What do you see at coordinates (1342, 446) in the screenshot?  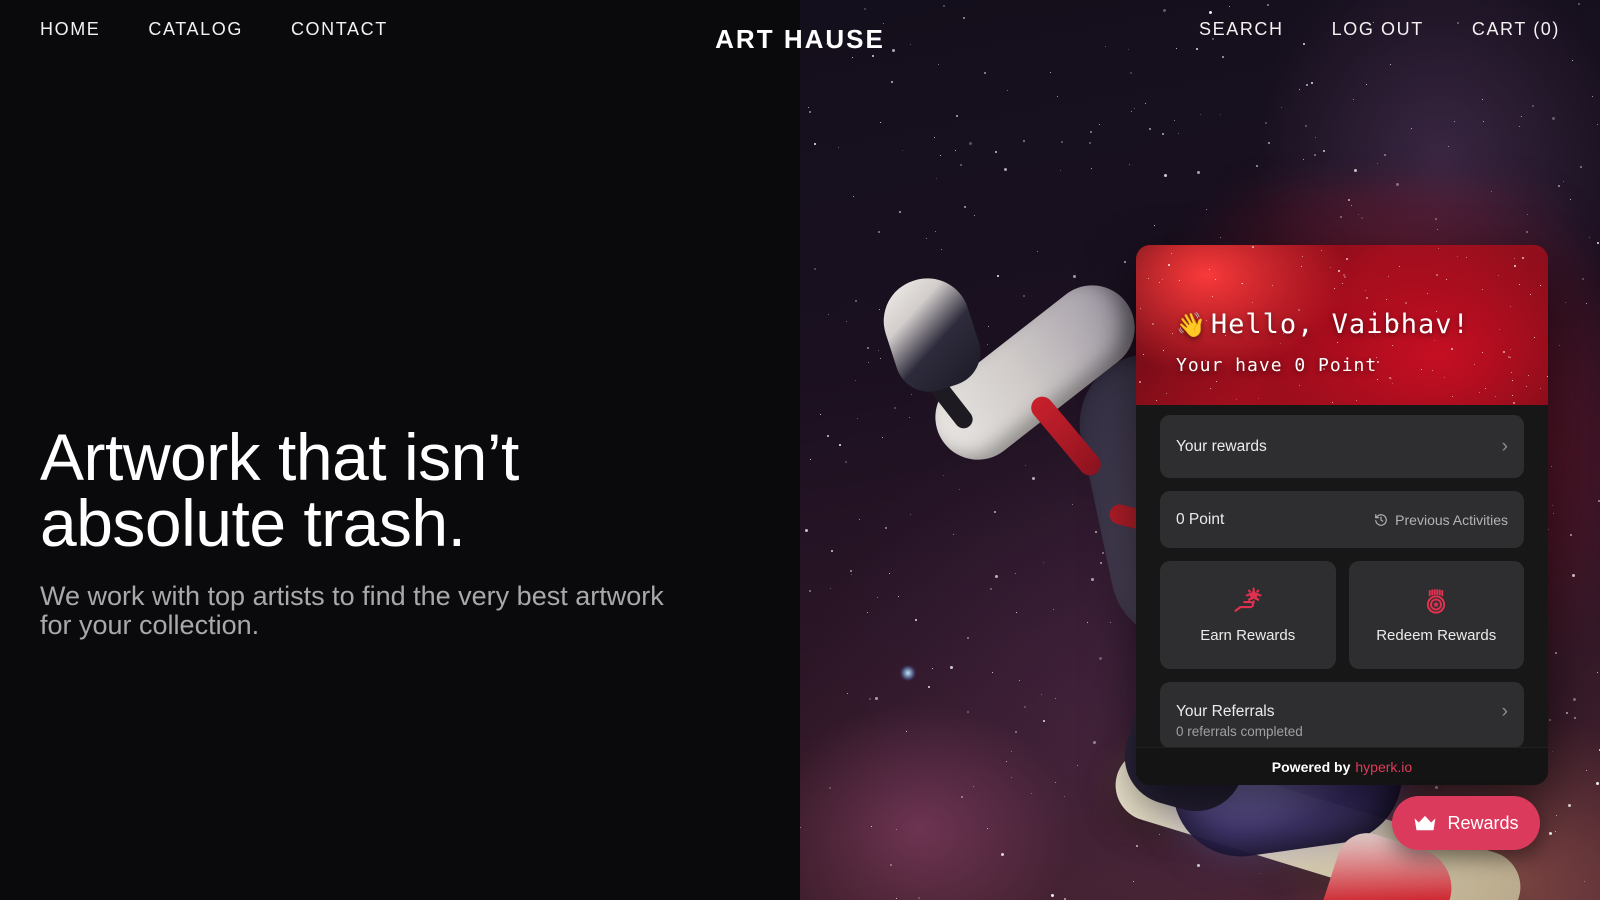 I see `your-rewards-row: Your rewards ›` at bounding box center [1342, 446].